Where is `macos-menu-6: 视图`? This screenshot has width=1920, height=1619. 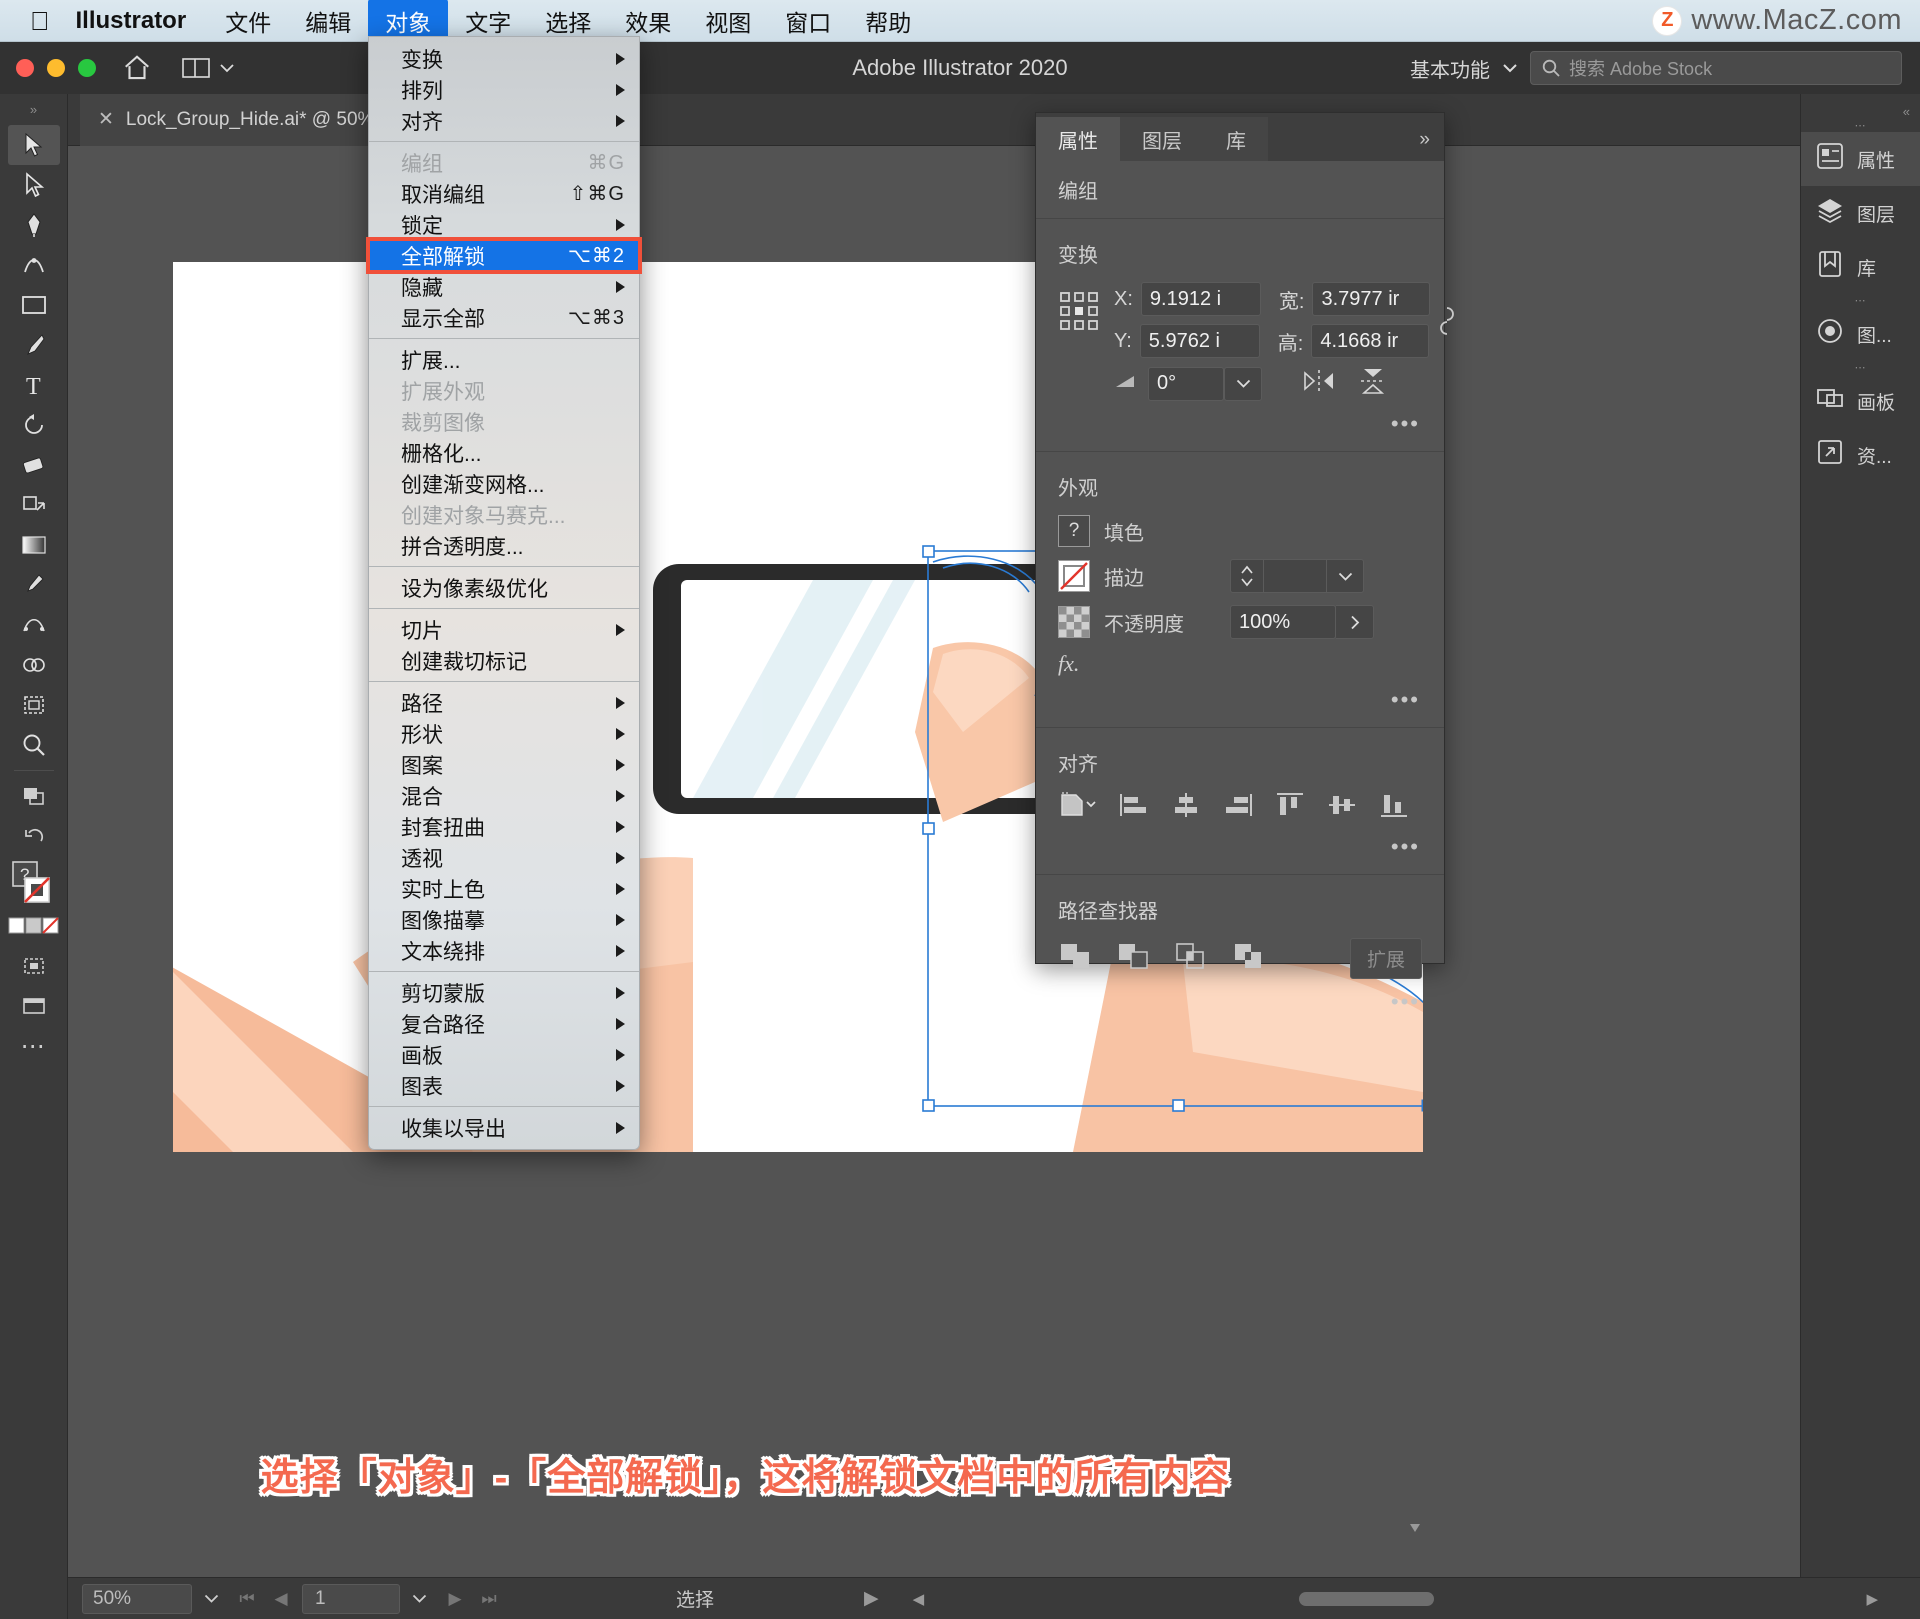 macos-menu-6: 视图 is located at coordinates (728, 21).